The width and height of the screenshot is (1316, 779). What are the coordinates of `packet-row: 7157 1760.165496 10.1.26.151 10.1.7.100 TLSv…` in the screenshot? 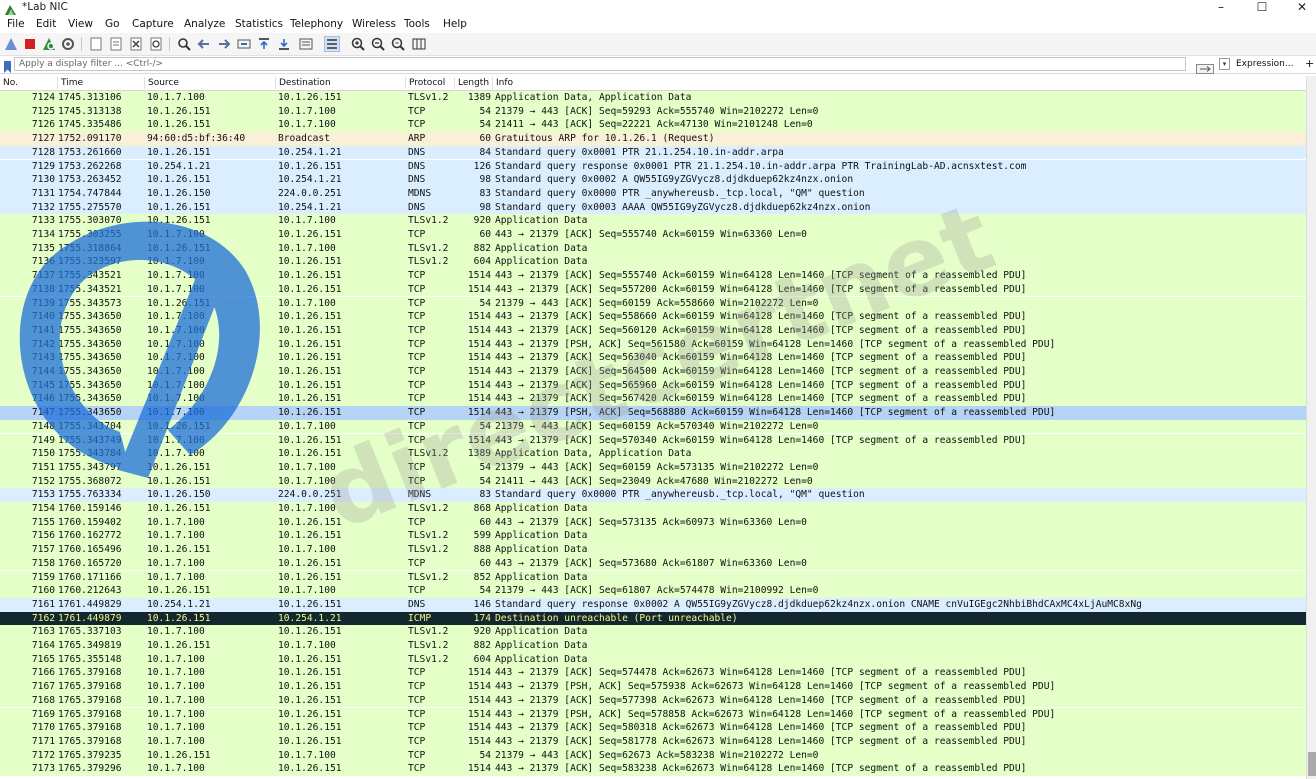 It's located at (653, 550).